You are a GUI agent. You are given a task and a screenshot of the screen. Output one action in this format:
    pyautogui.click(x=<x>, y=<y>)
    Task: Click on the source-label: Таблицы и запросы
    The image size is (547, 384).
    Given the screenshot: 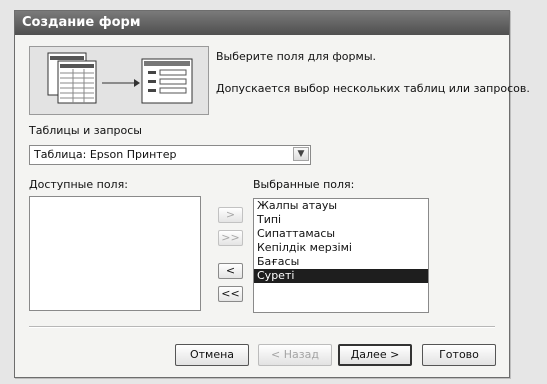 What is the action you would take?
    pyautogui.click(x=85, y=130)
    